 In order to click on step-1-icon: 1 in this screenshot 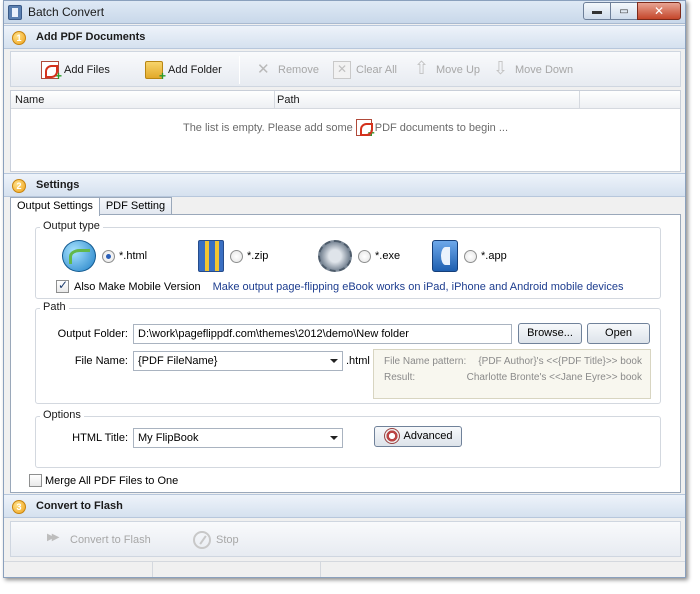, I will do `click(19, 38)`.